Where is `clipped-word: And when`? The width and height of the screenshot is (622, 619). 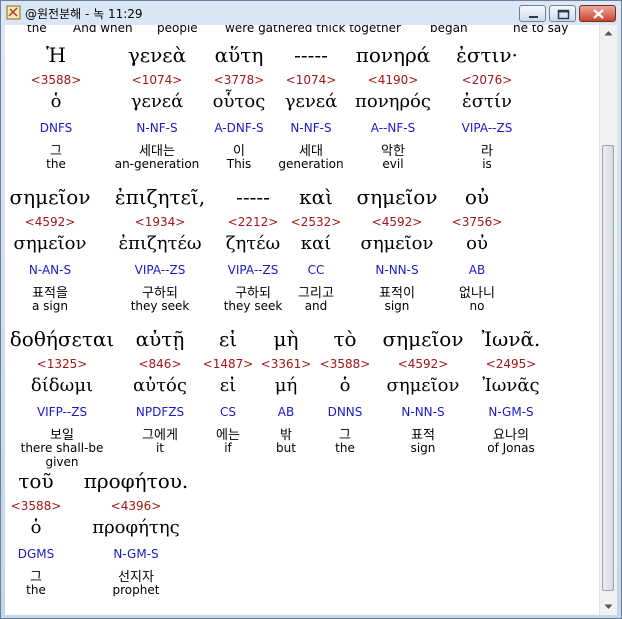 clipped-word: And when is located at coordinates (103, 30).